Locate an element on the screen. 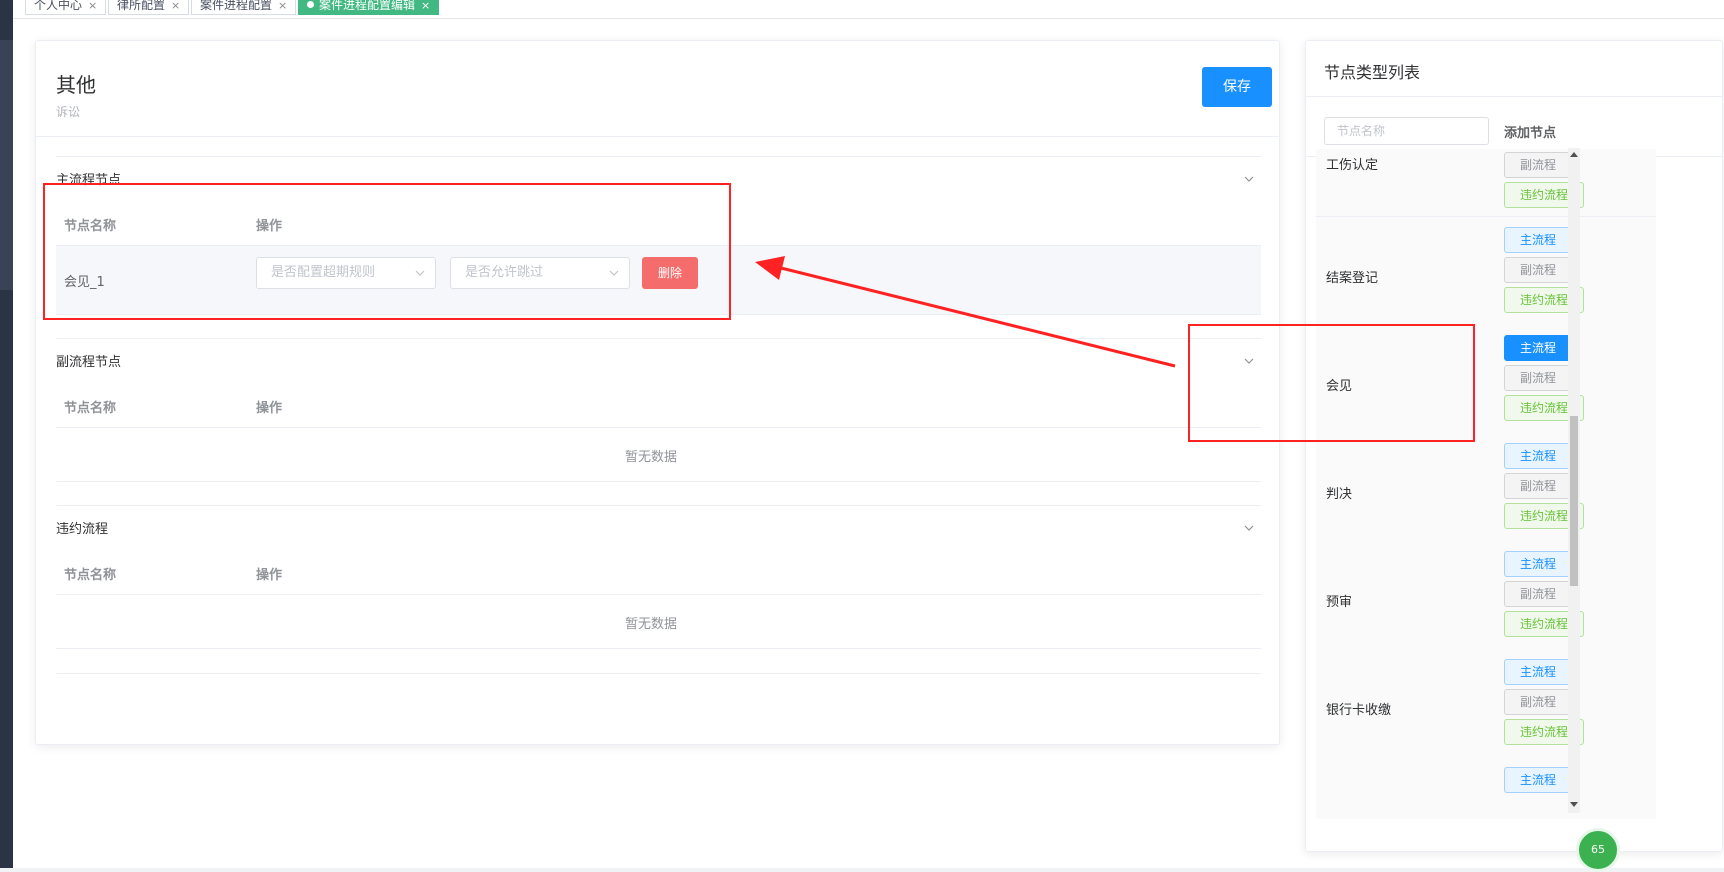  annotation-box-main-flow is located at coordinates (387, 251).